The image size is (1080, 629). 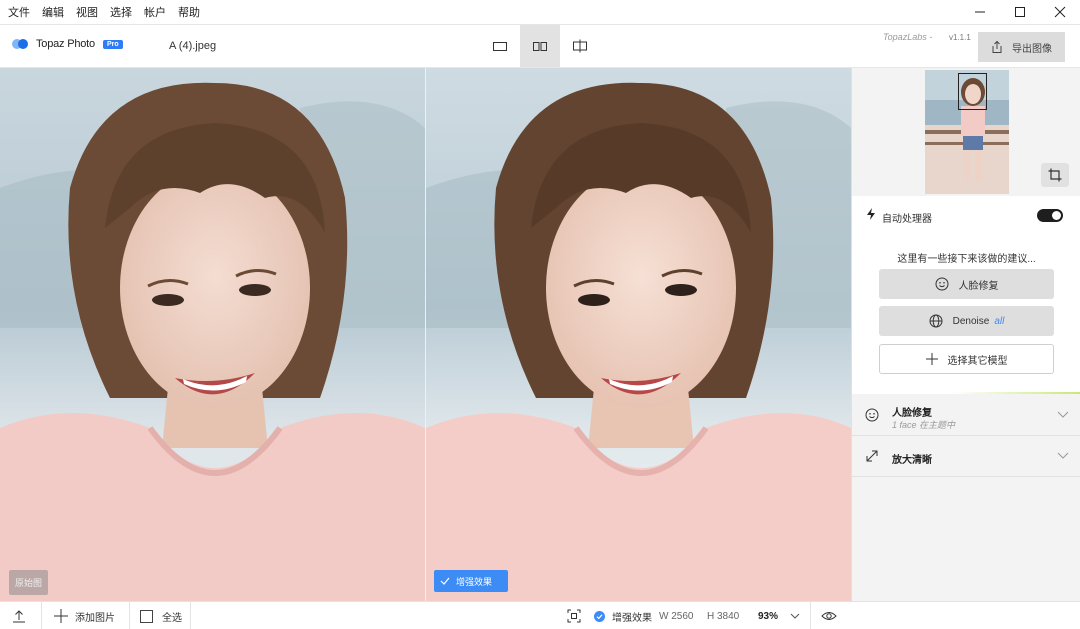 What do you see at coordinates (19, 12) in the screenshot?
I see `menu-file: 文件` at bounding box center [19, 12].